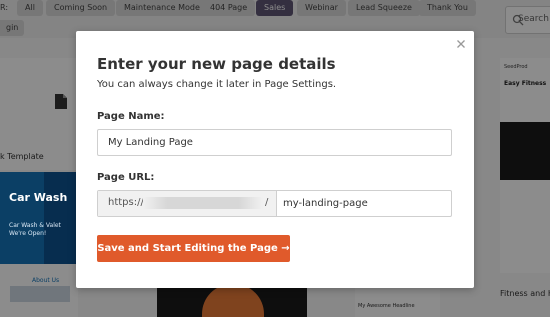 The height and width of the screenshot is (317, 550). Describe the element at coordinates (365, 203) in the screenshot. I see `page-slug-input` at that location.